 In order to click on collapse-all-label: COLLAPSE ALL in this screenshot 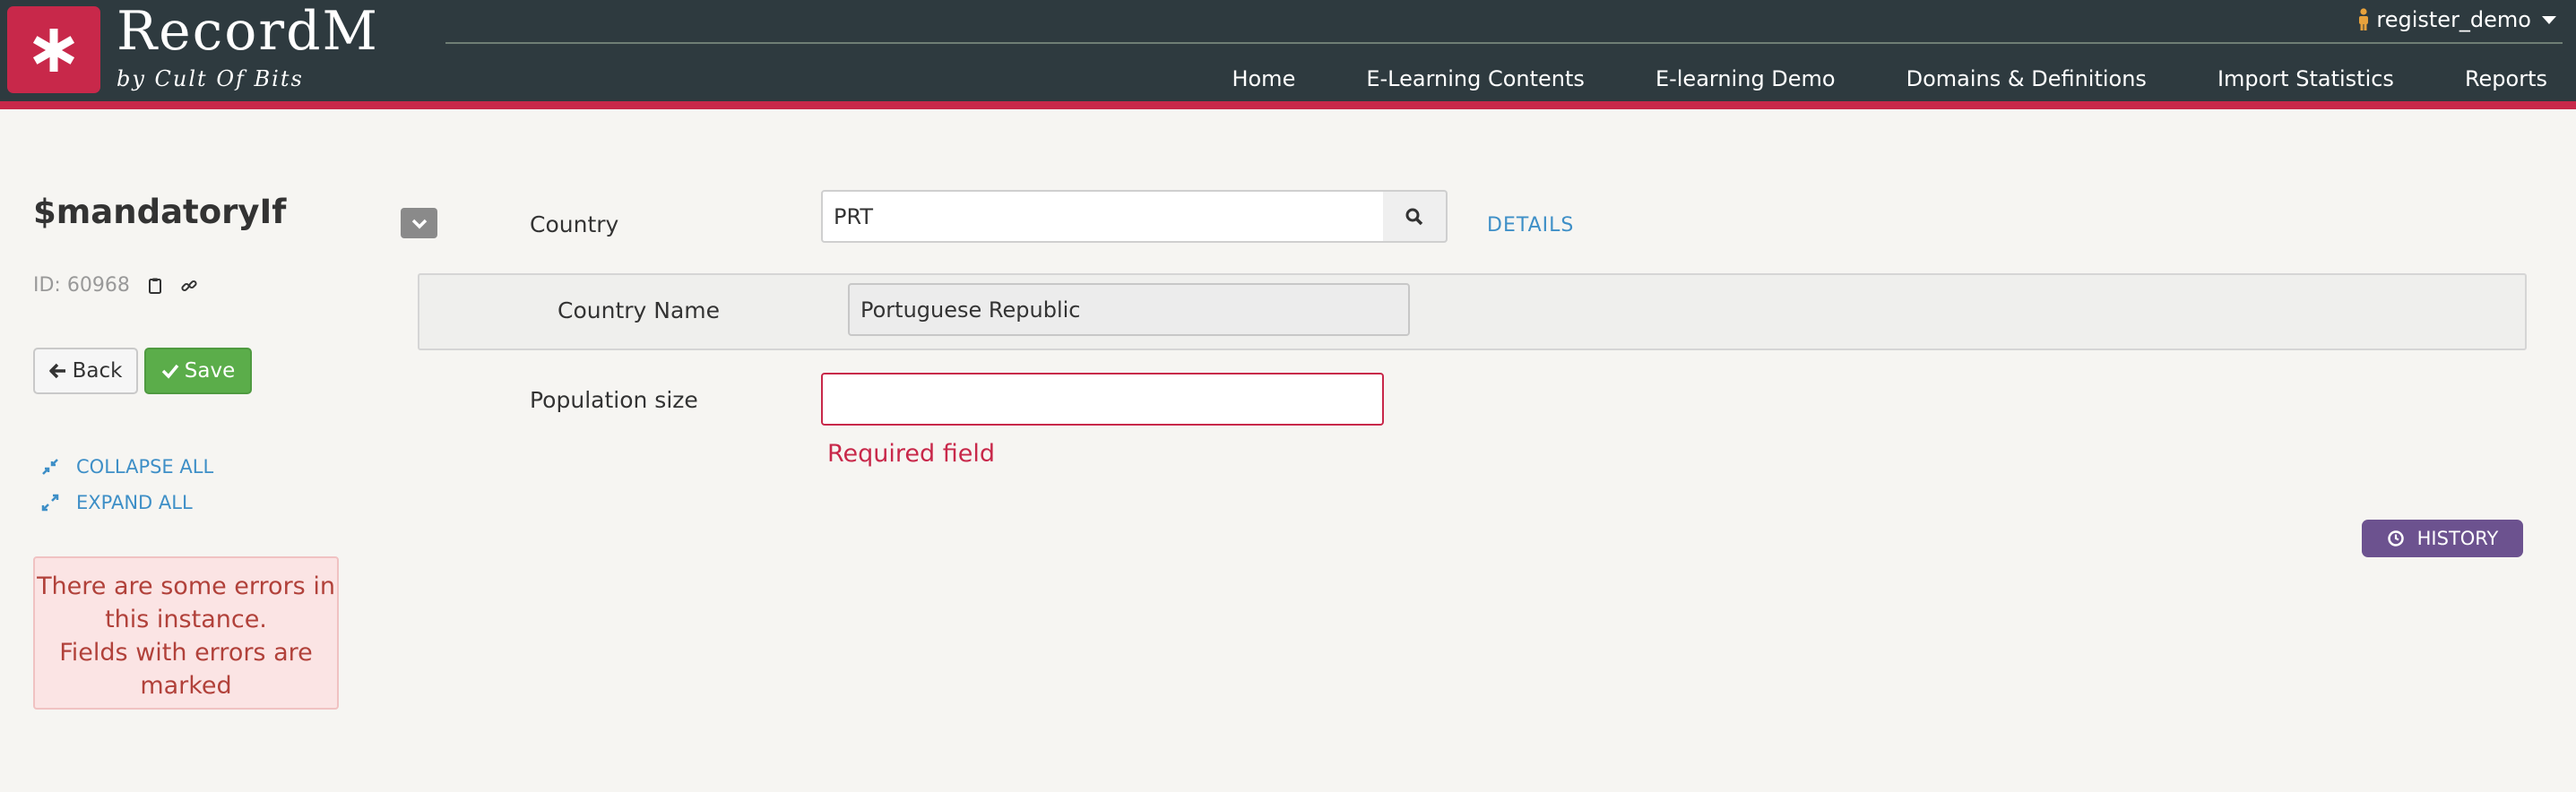, I will do `click(145, 467)`.